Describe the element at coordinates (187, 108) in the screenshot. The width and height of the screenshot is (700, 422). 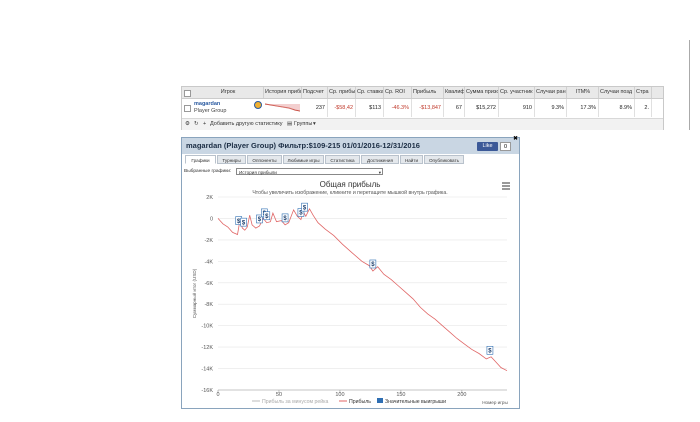
I see `row-checkbox` at that location.